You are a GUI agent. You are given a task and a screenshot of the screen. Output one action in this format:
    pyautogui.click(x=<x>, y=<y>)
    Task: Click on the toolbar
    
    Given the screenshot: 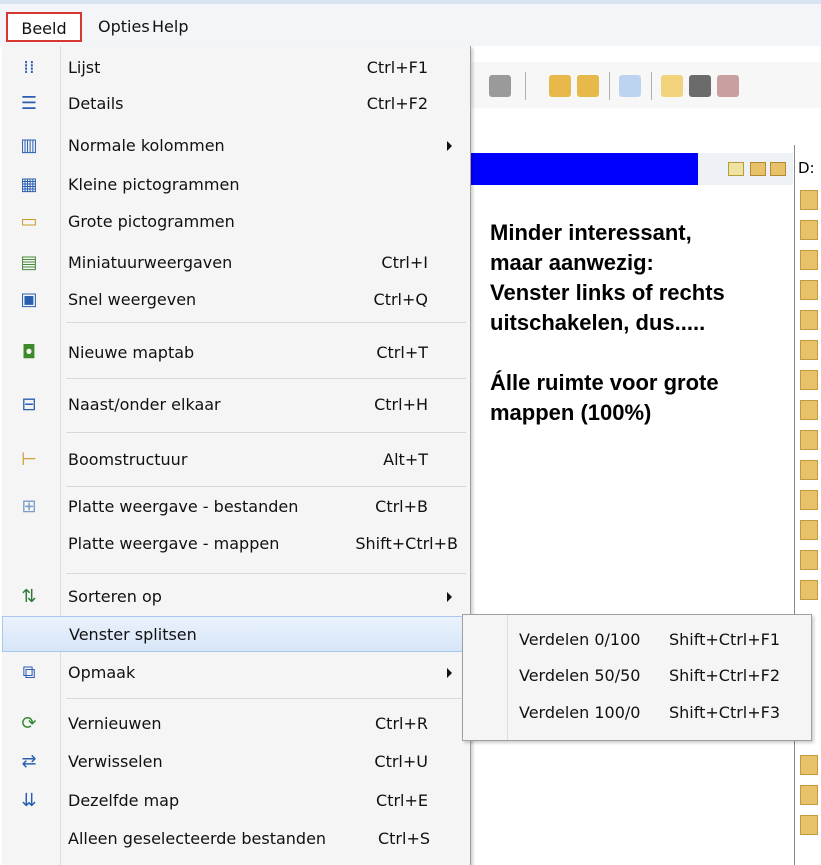 What is the action you would take?
    pyautogui.click(x=642, y=85)
    